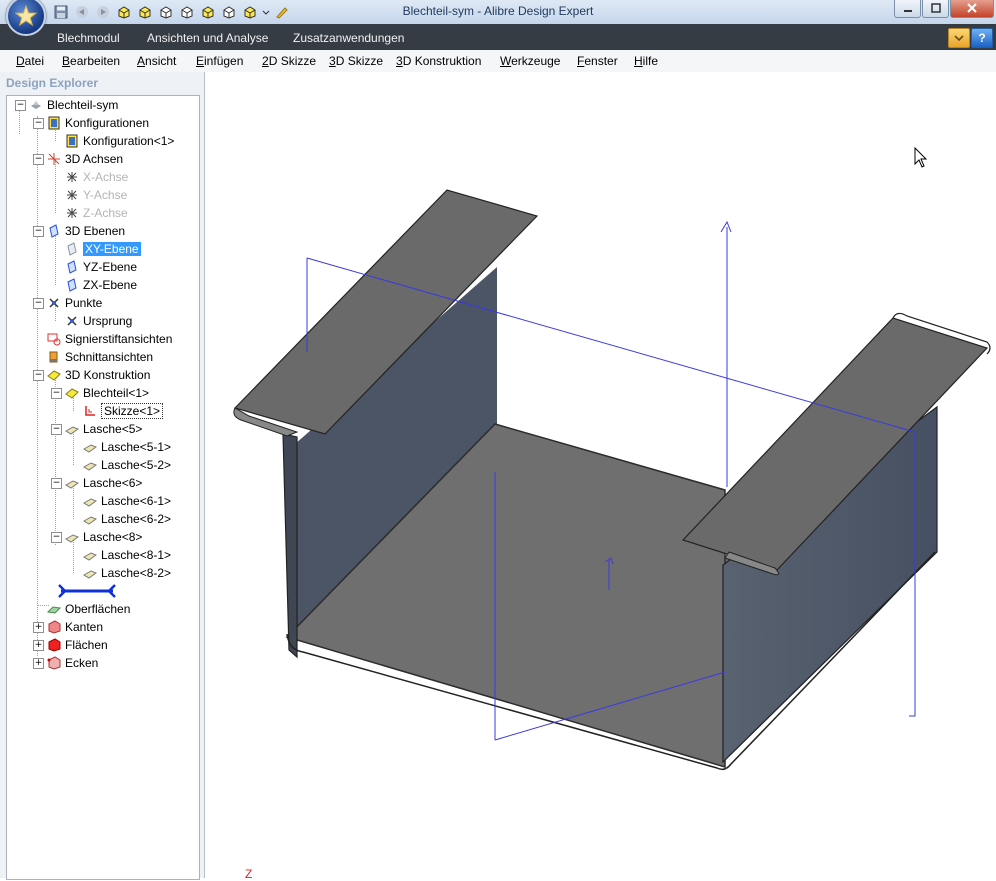 This screenshot has height=881, width=996. What do you see at coordinates (91, 61) in the screenshot?
I see `menu-bearbeiten: Bearbeiten` at bounding box center [91, 61].